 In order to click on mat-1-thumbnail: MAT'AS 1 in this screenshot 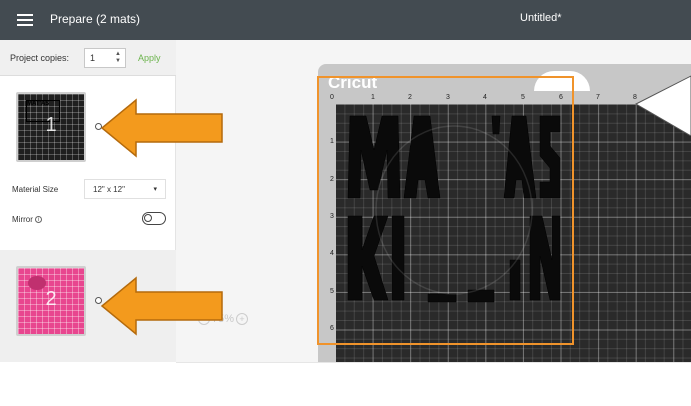, I will do `click(51, 127)`.